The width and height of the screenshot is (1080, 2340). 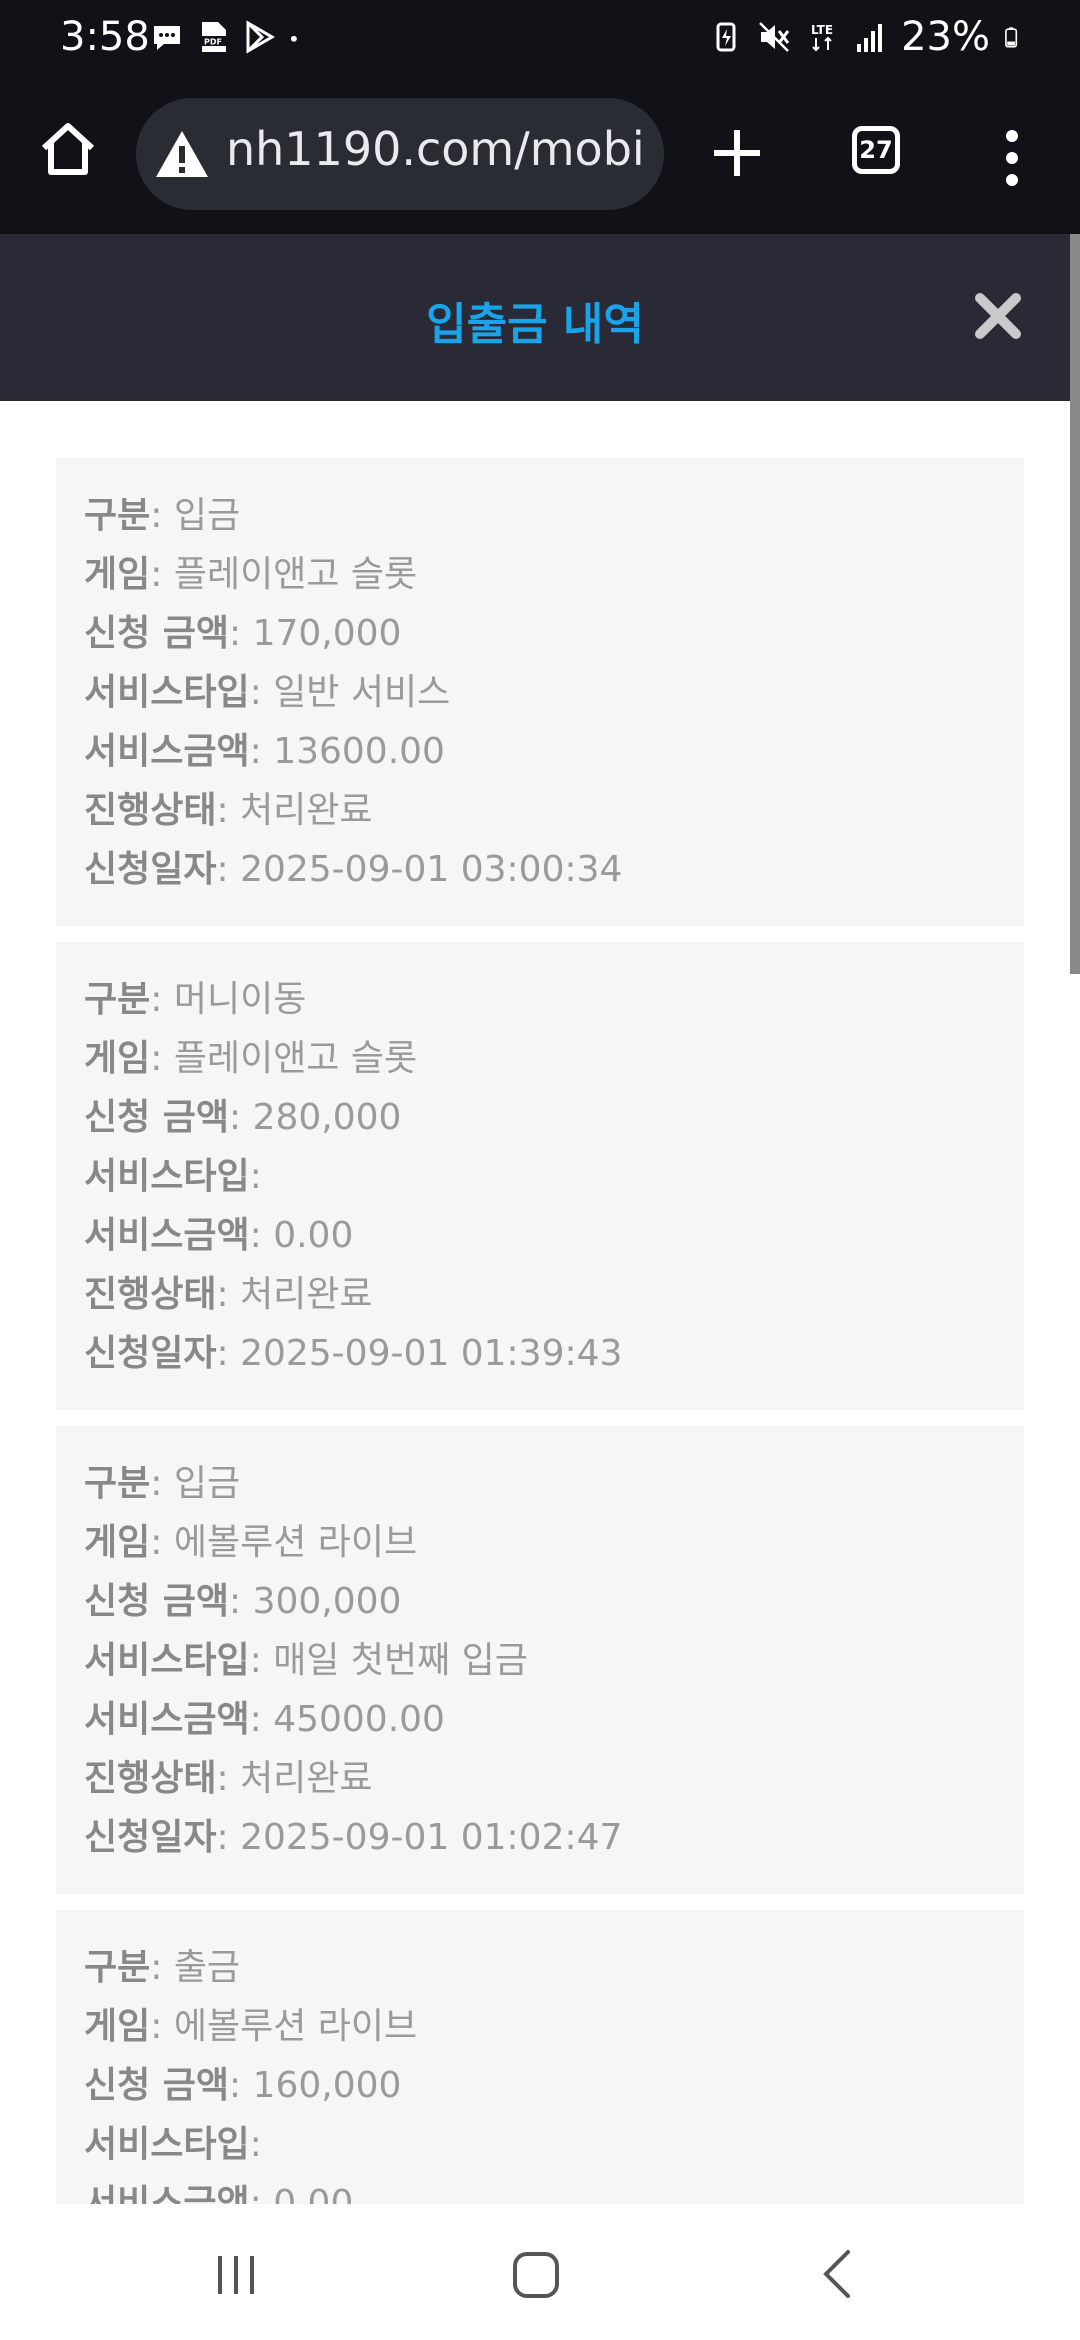 I want to click on svg-text: LTE, so click(x=822, y=30).